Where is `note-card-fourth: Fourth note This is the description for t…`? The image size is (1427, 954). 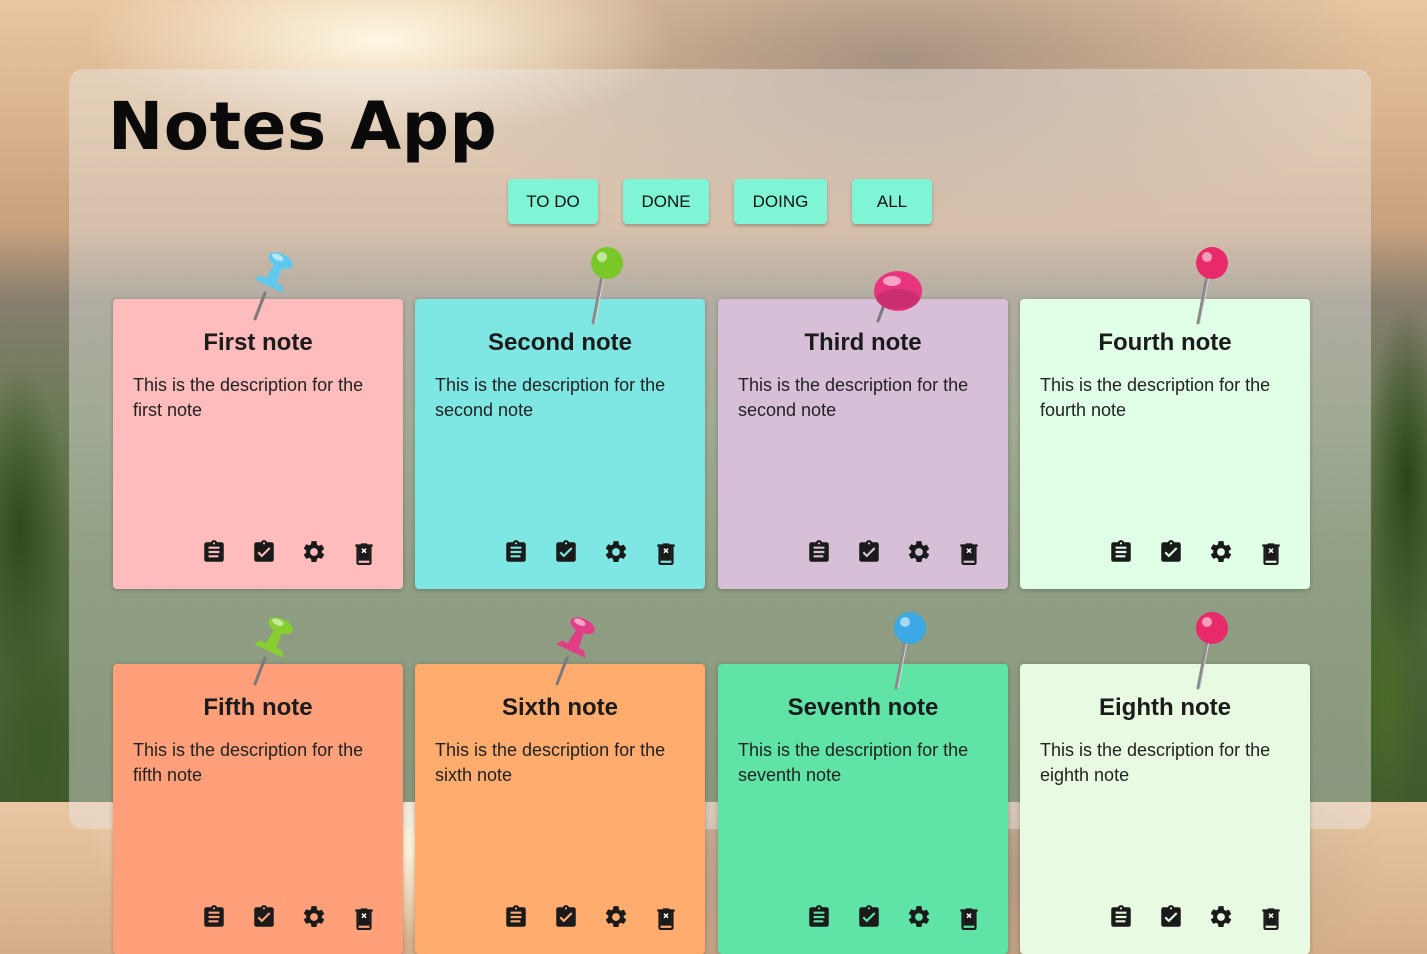 note-card-fourth: Fourth note This is the description for t… is located at coordinates (1165, 444).